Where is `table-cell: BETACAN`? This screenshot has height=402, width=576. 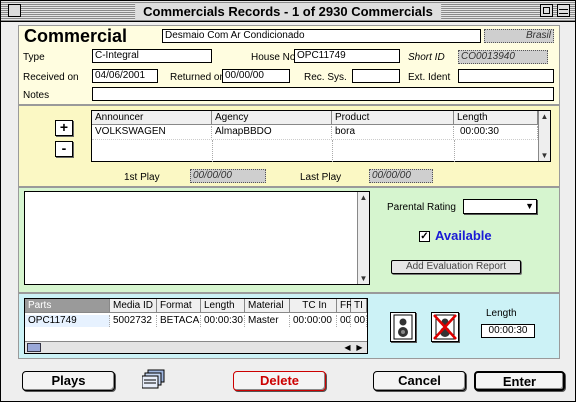
table-cell: BETACAN is located at coordinates (179, 321).